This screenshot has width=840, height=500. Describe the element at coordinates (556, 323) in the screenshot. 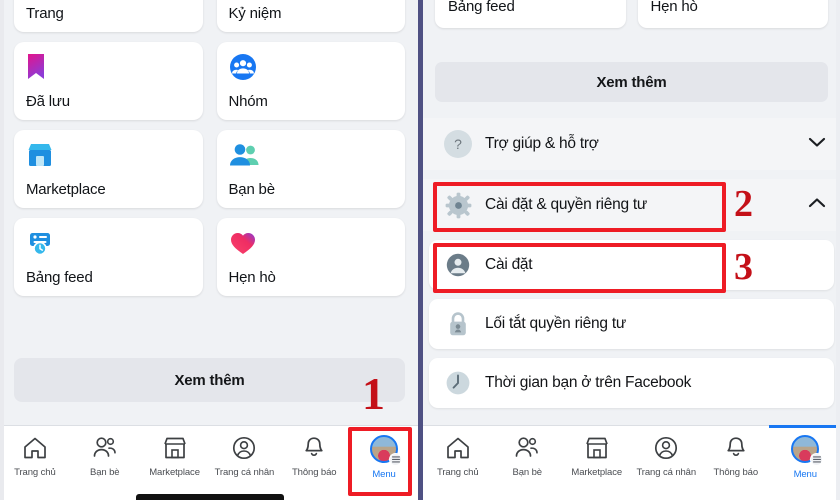

I see `row-label: Lối tắt quyền riêng tư` at that location.